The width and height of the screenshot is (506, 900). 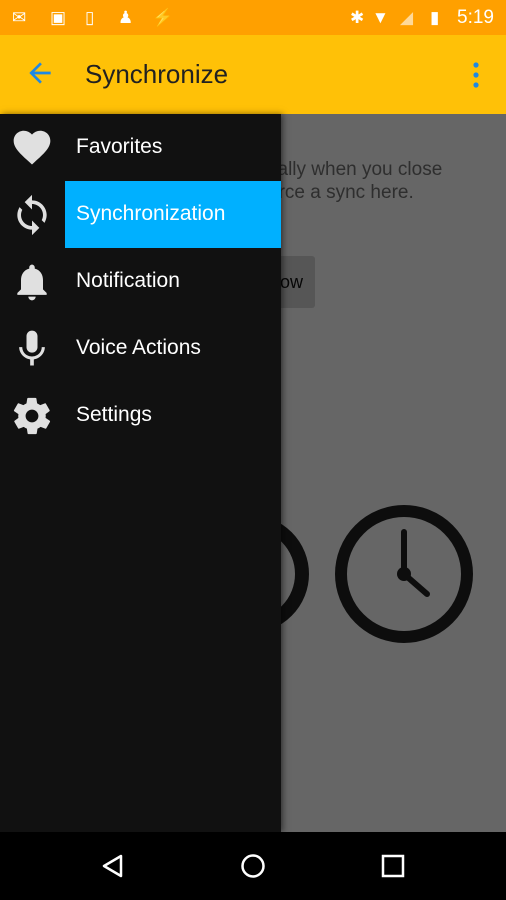 I want to click on drawer-item-synchronization: Synchronization, so click(x=140, y=214).